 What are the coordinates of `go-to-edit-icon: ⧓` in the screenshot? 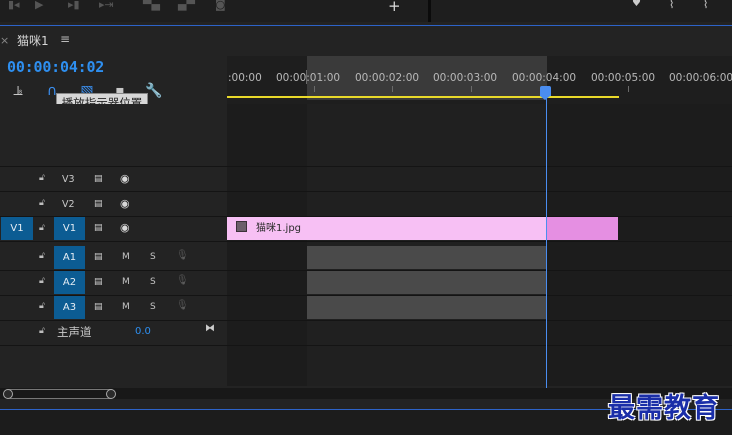 It's located at (210, 328).